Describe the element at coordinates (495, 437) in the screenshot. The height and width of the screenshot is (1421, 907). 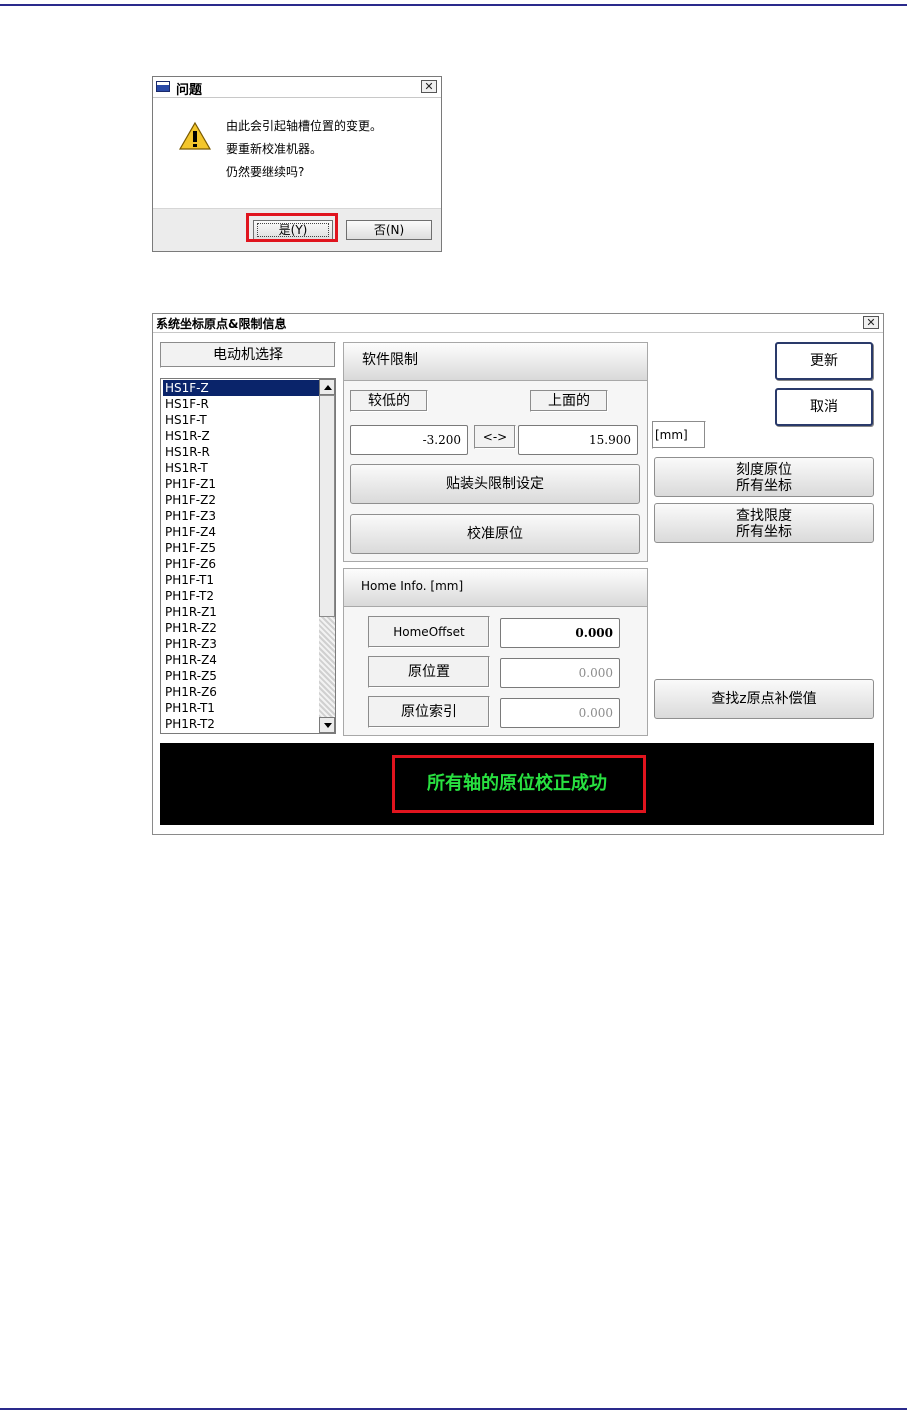
I see `range-arrow: <->` at that location.